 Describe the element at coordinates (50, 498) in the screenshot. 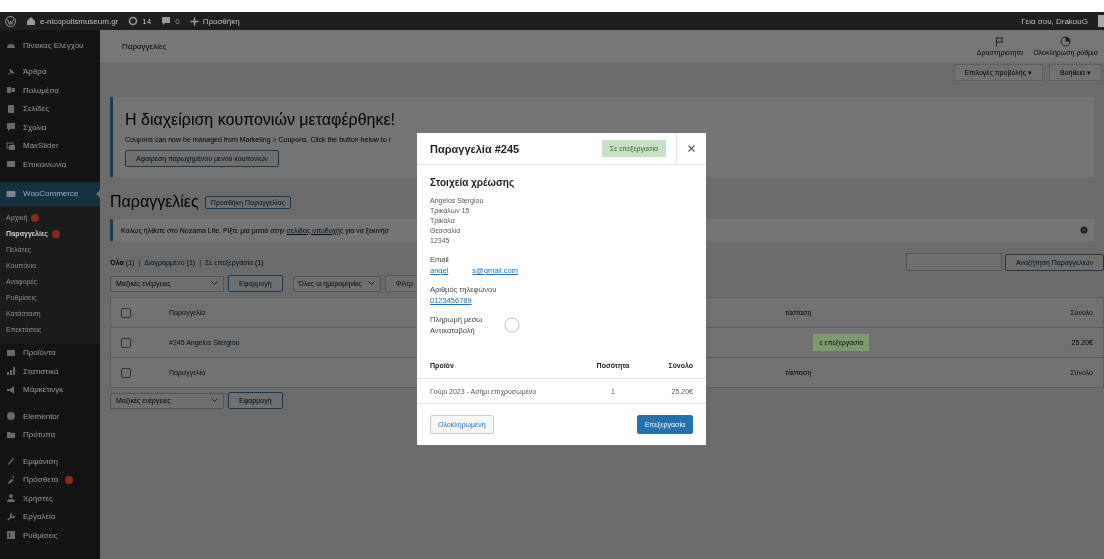

I see `sidebar-item: Χρήστες` at that location.